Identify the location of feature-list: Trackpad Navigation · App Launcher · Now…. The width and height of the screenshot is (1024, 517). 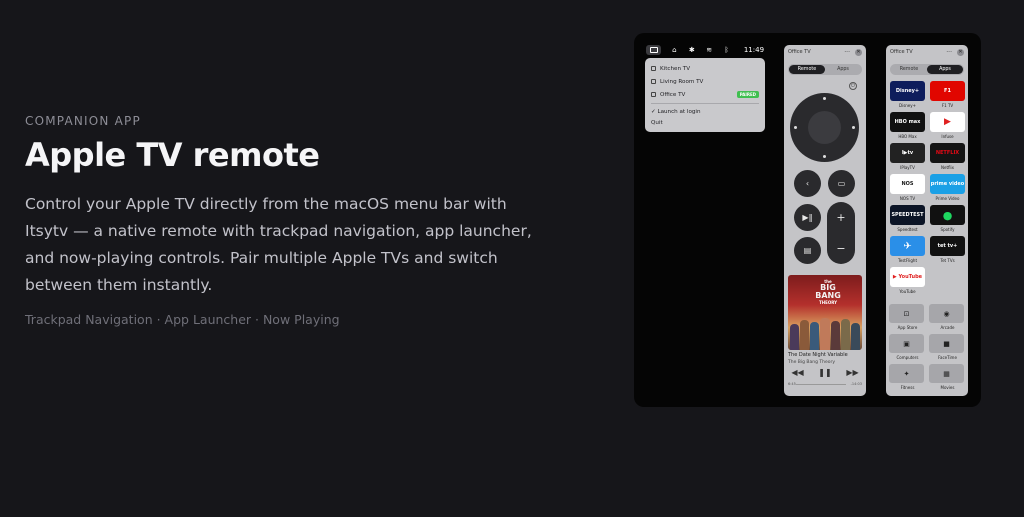
(182, 319).